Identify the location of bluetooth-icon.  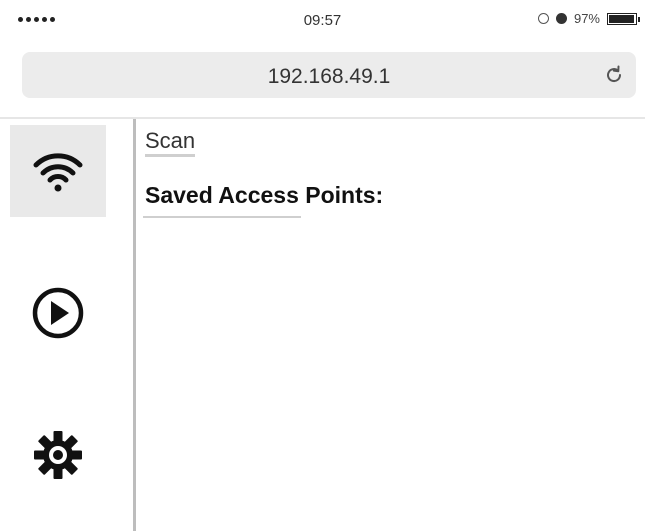
(561, 18).